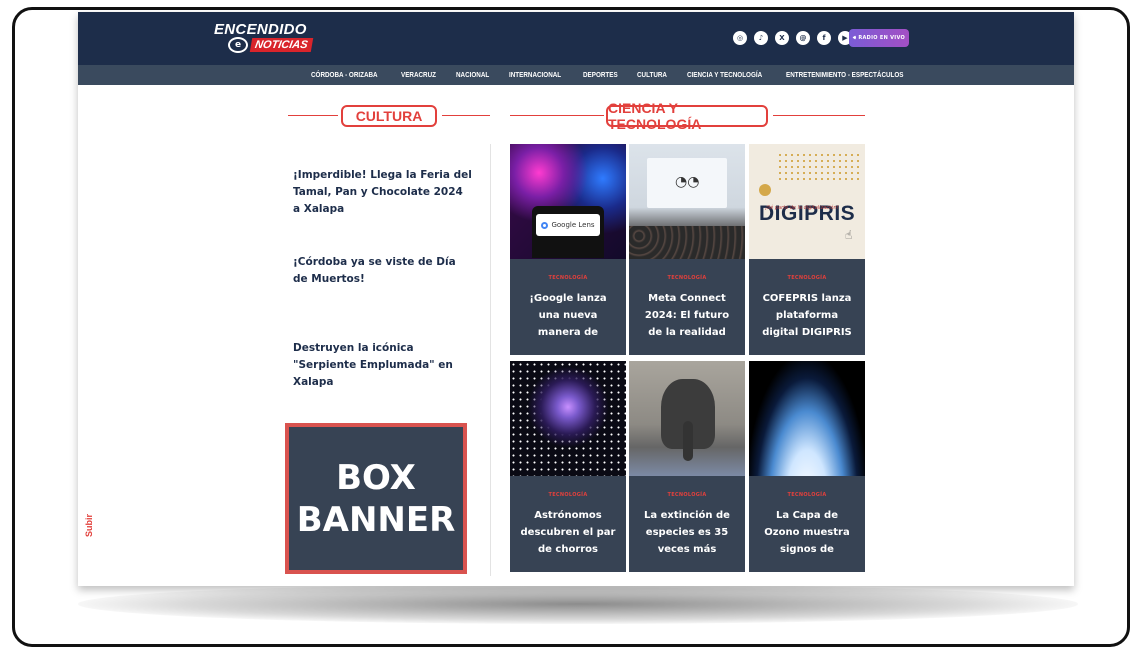 The height and width of the screenshot is (652, 1144). Describe the element at coordinates (882, 38) in the screenshot. I see `radio-label: RADIO EN VIVO` at that location.